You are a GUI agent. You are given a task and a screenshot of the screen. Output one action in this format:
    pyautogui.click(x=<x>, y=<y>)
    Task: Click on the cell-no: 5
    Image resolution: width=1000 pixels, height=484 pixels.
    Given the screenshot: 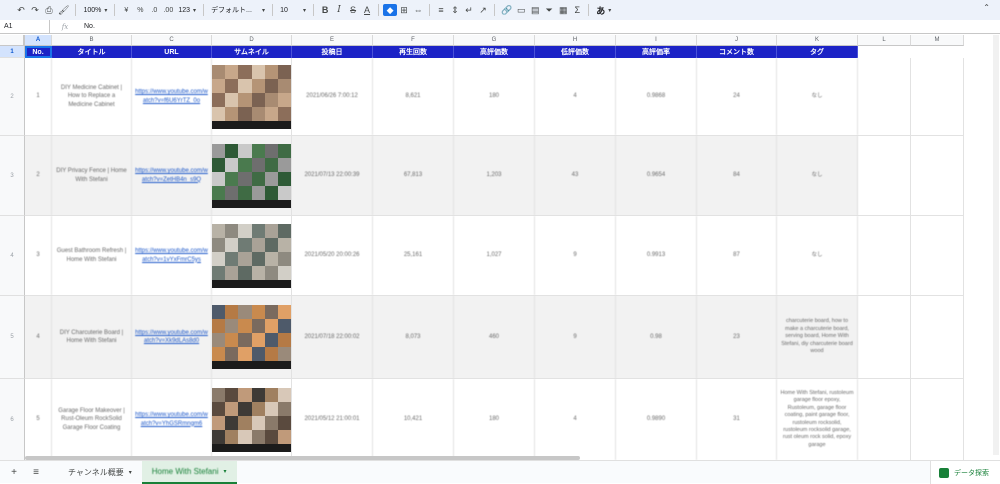 What is the action you would take?
    pyautogui.click(x=38, y=419)
    